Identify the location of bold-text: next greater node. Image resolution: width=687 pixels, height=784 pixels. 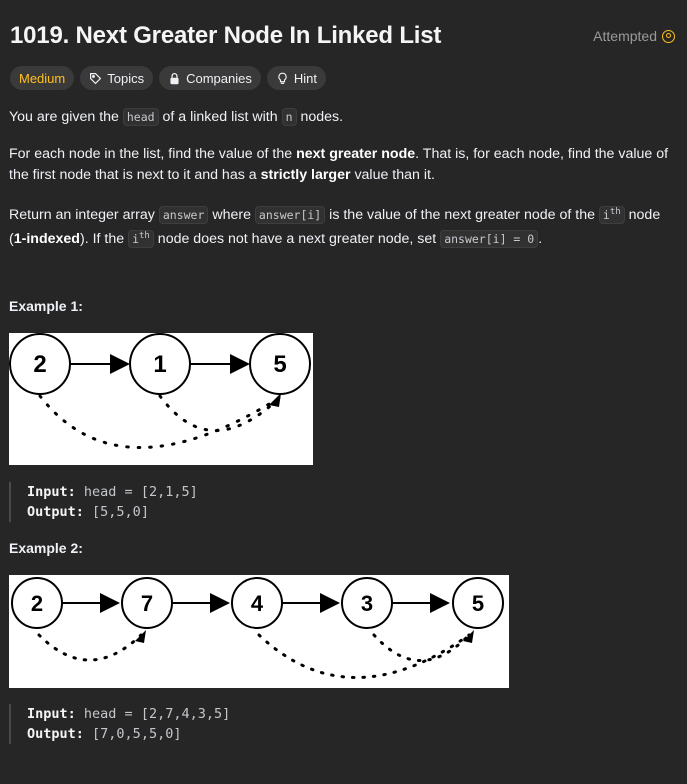
(356, 154).